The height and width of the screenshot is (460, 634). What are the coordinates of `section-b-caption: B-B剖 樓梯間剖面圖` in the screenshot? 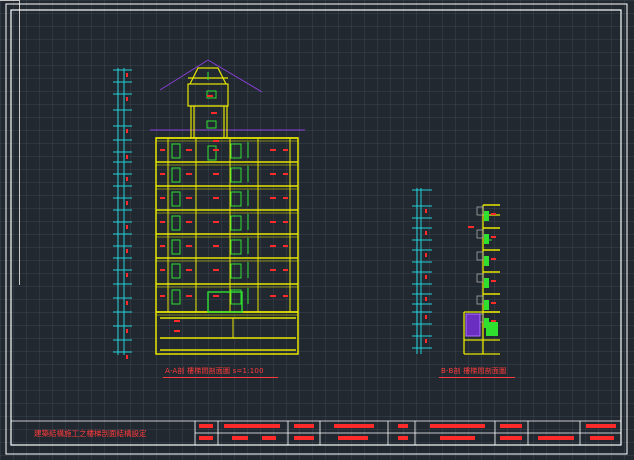 It's located at (474, 371).